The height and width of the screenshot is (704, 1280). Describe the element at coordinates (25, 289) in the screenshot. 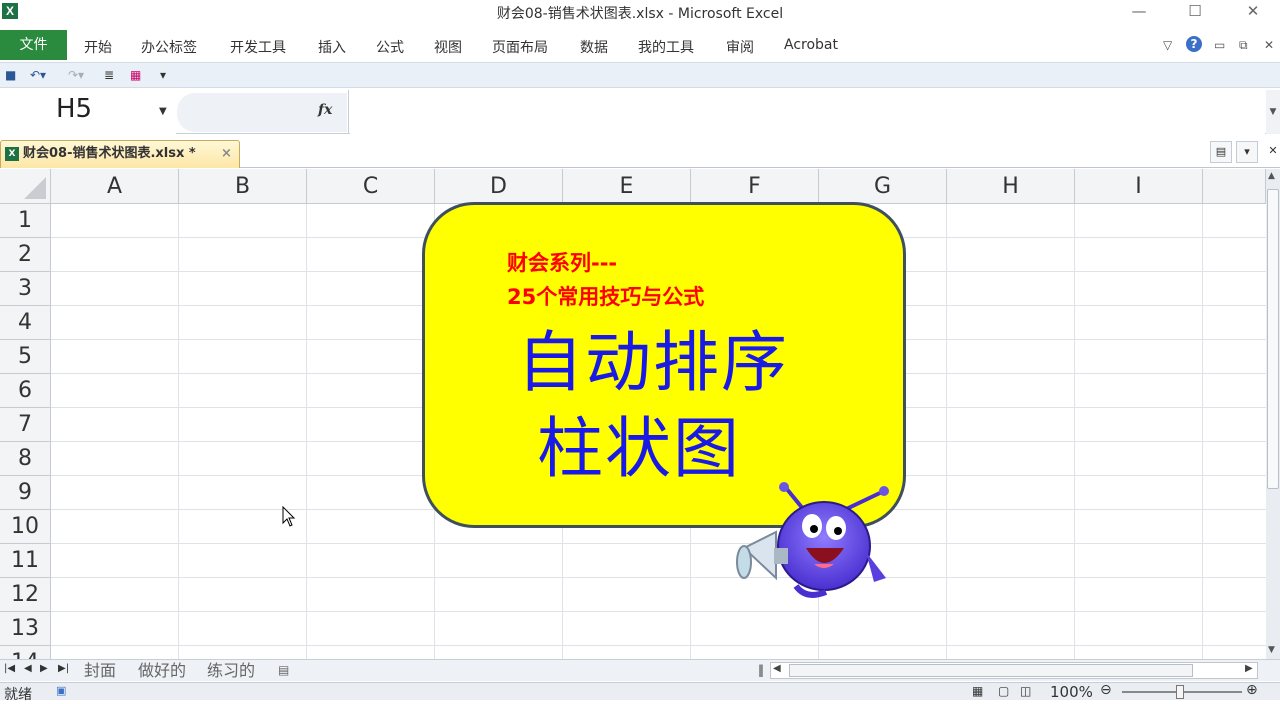

I see `row-header-3: 3` at that location.